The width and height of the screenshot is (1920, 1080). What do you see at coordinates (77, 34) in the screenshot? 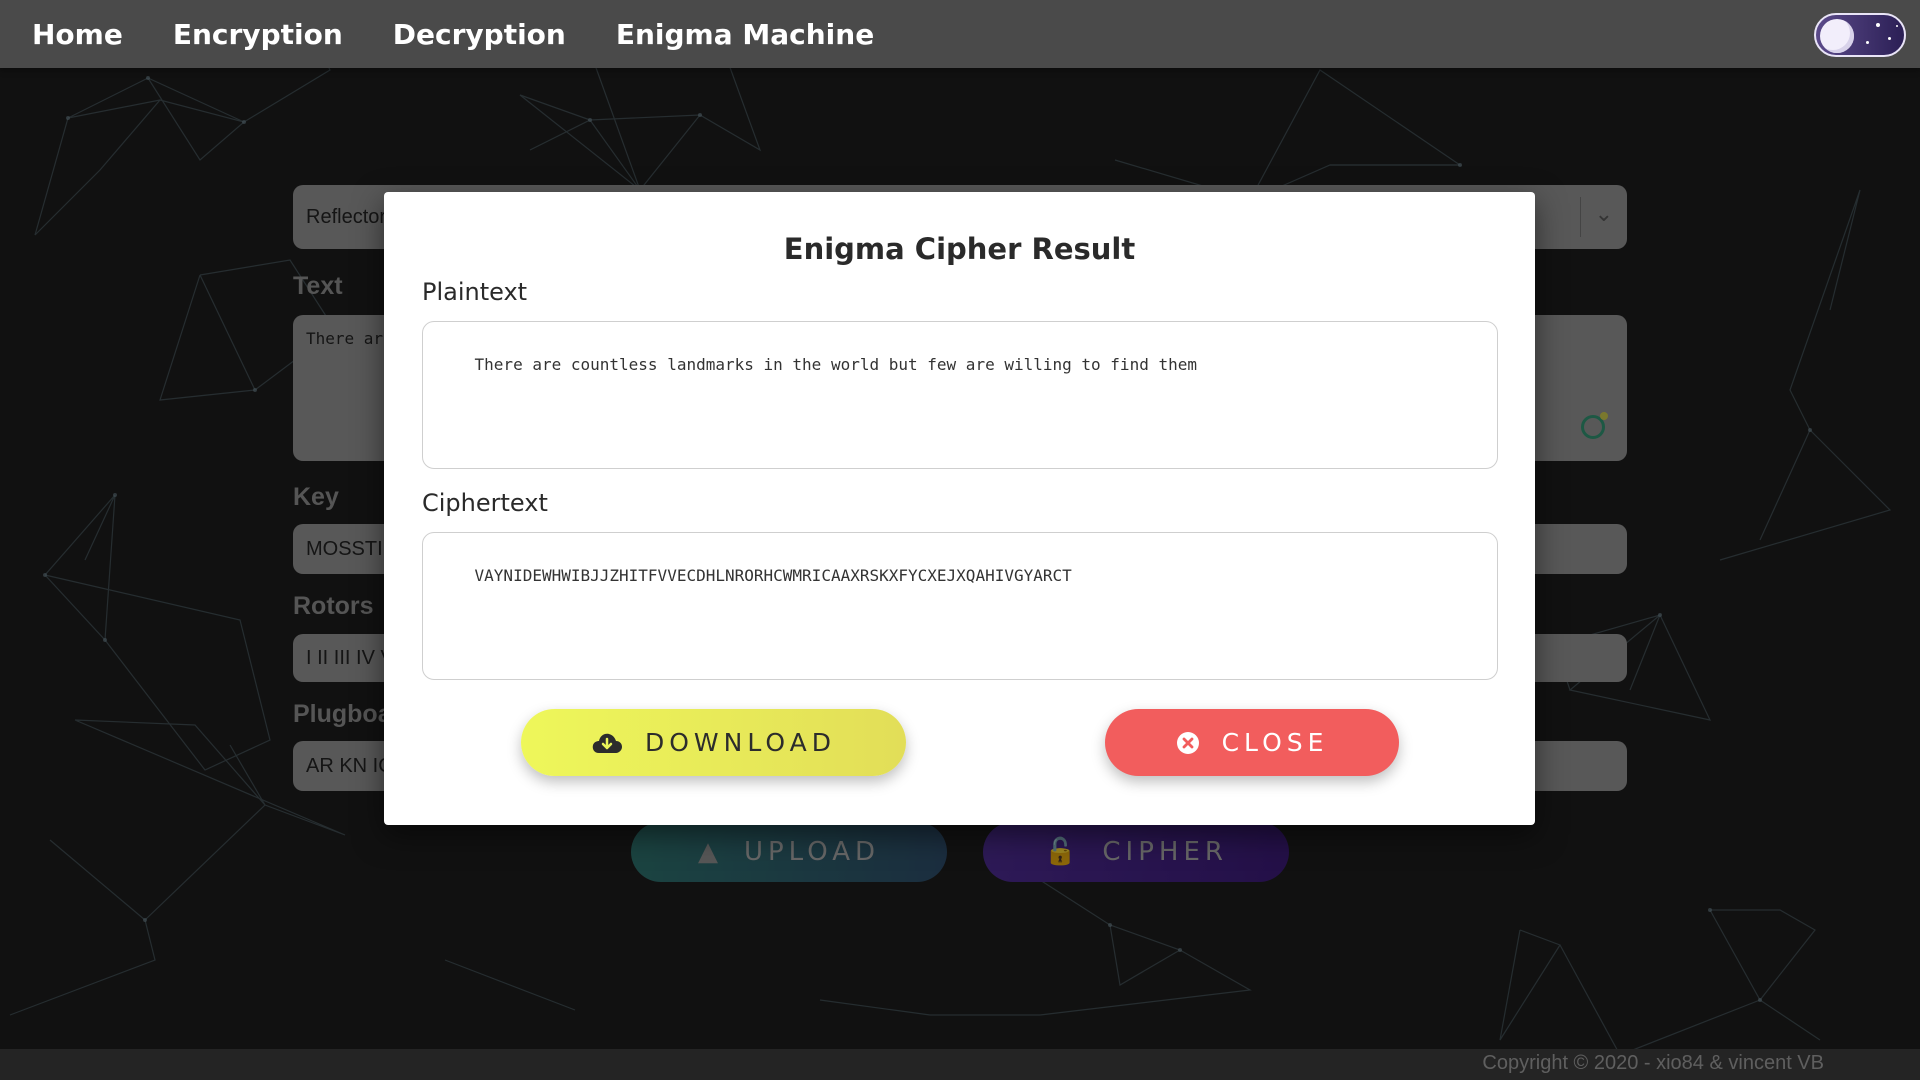
I see `nav-home: Home` at bounding box center [77, 34].